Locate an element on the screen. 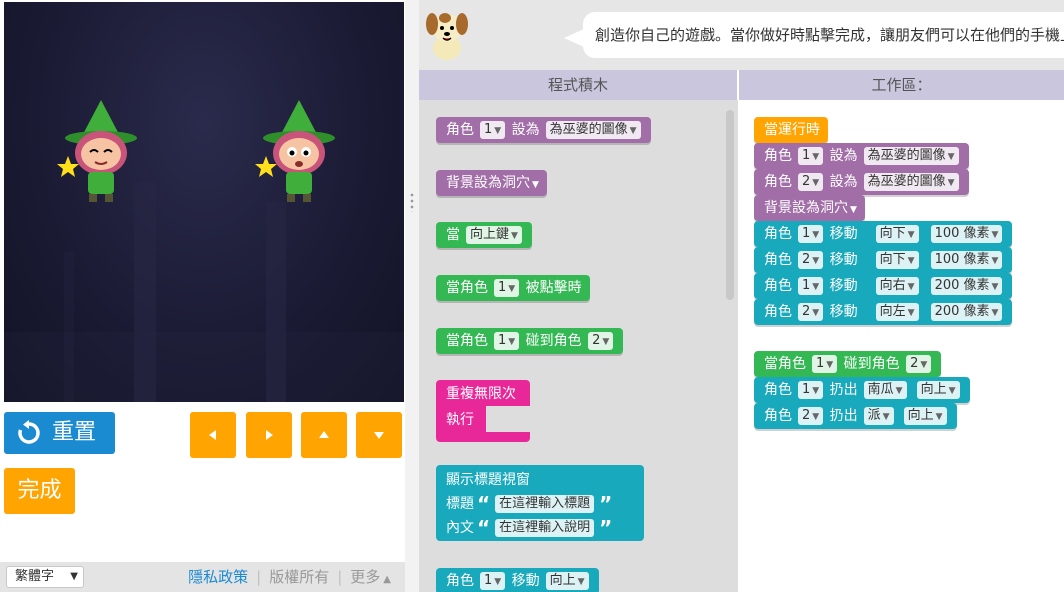 The width and height of the screenshot is (1064, 592). block-move-sprite: 角色 1 ▼ 移動 向右 ▼ 200 像素 ▼ is located at coordinates (883, 286).